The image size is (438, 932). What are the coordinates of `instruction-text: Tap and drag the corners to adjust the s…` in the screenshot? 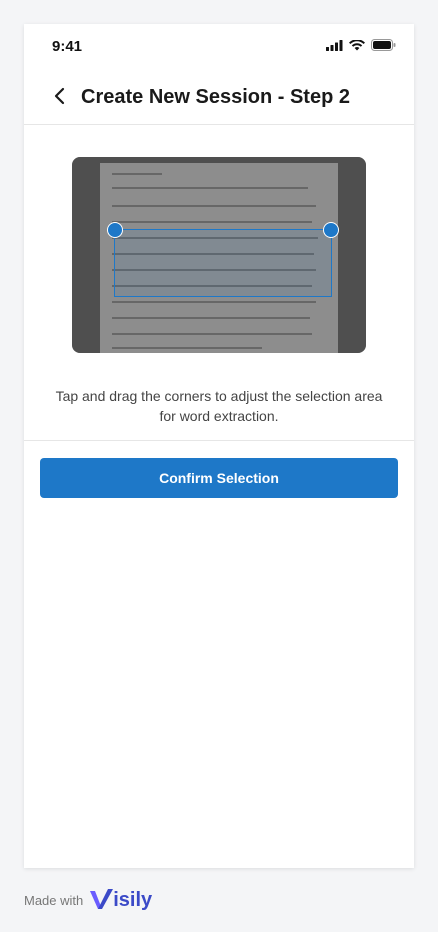 It's located at (219, 406).